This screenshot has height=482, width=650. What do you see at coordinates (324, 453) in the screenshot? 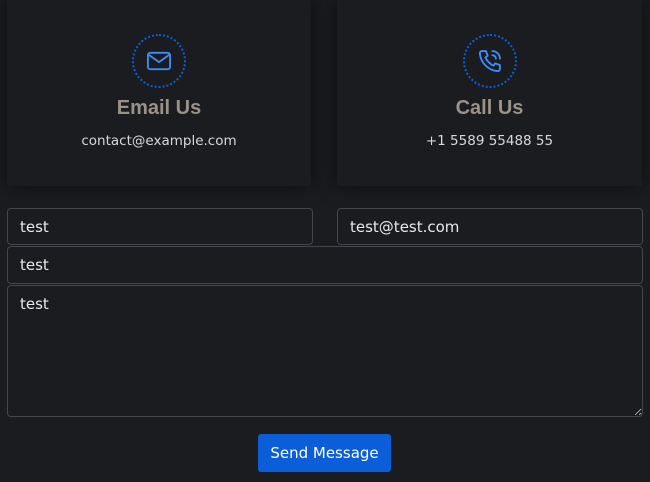
I see `send-message-button: Send Message` at bounding box center [324, 453].